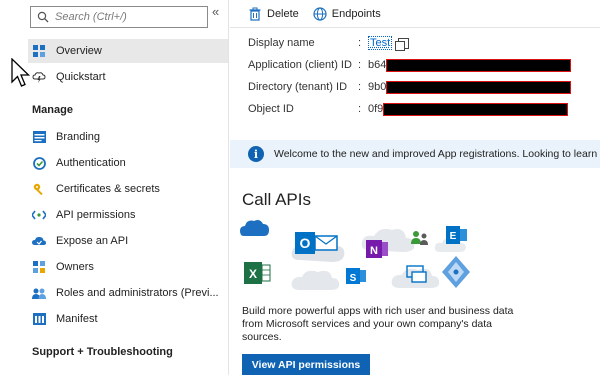 This screenshot has width=600, height=375. I want to click on support-heading: Support + Troubleshooting, so click(102, 352).